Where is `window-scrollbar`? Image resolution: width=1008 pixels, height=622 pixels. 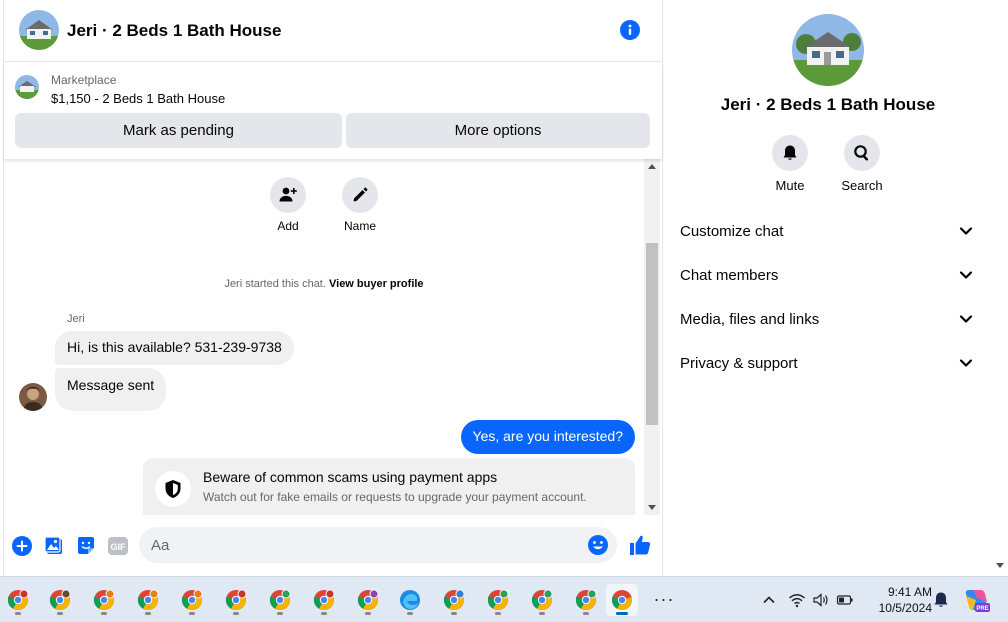
window-scrollbar is located at coordinates (1000, 288).